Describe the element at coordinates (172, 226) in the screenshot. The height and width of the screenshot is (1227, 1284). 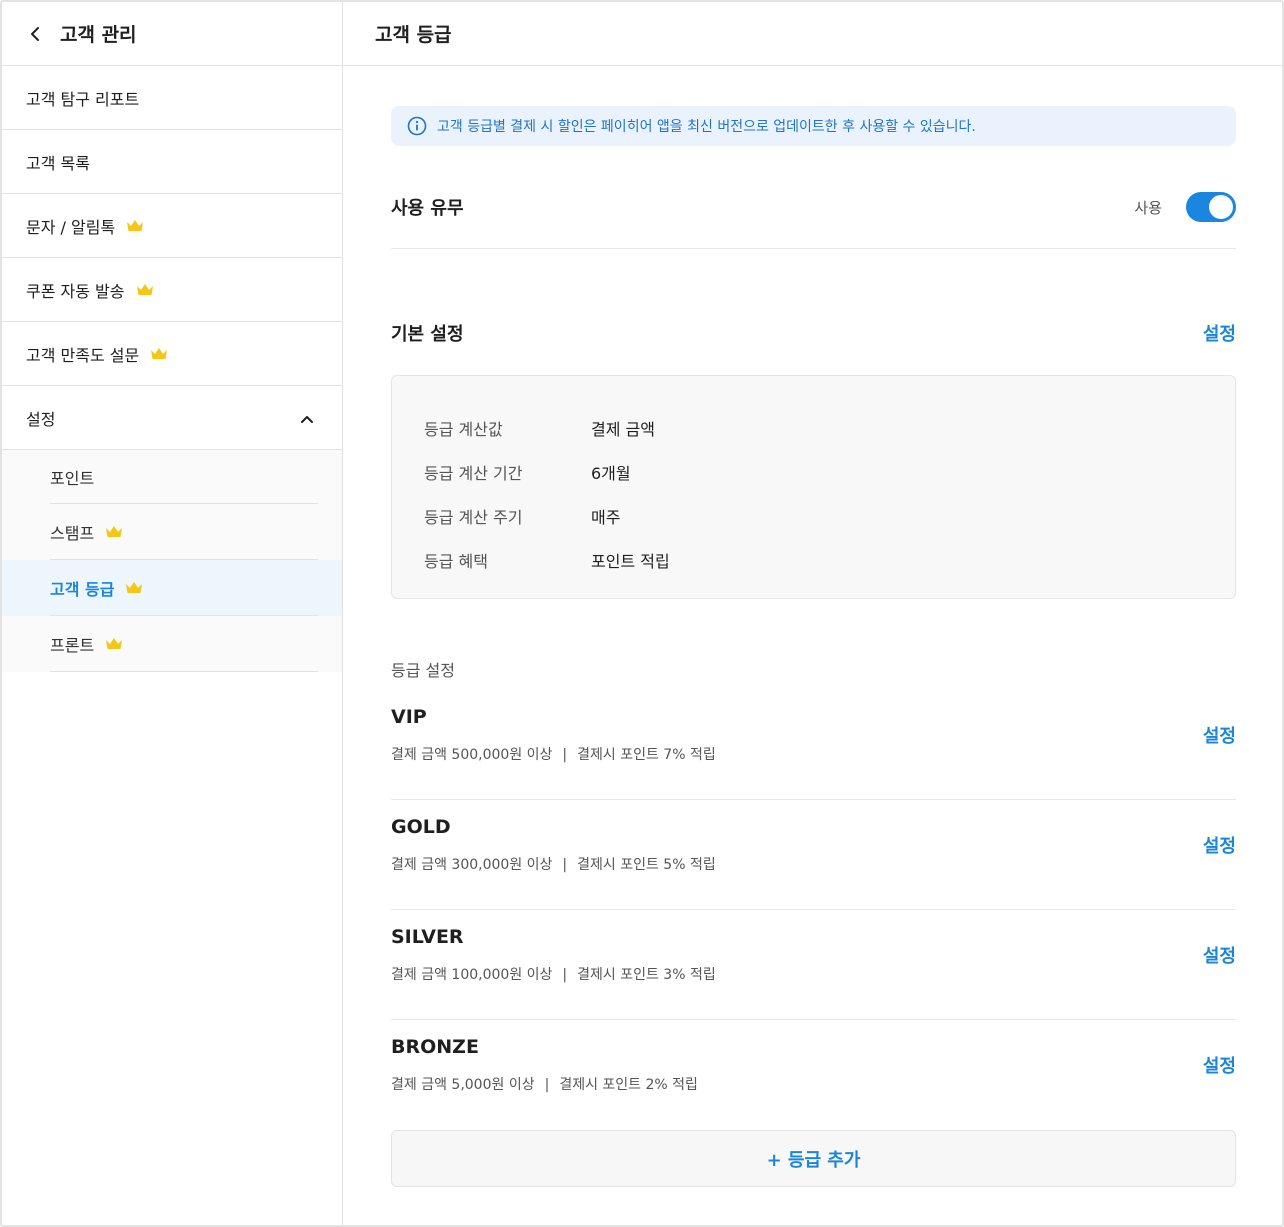
I see `sidebar-item-messages: 문자 / 알림톡` at that location.